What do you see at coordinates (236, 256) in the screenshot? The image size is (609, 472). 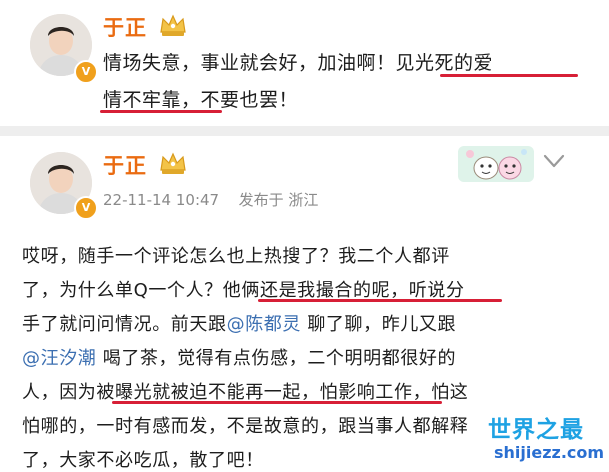 I see `post-text-line: 哎呀，随手一个评论怎么也上热搜了？我二个人都评` at bounding box center [236, 256].